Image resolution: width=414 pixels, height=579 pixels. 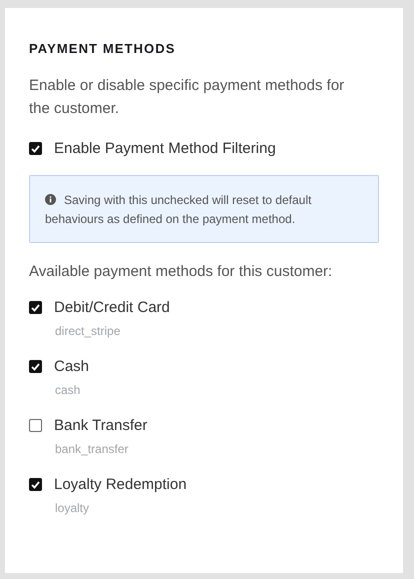 I want to click on methods-label: Available payment methods for this customer:, so click(x=180, y=271).